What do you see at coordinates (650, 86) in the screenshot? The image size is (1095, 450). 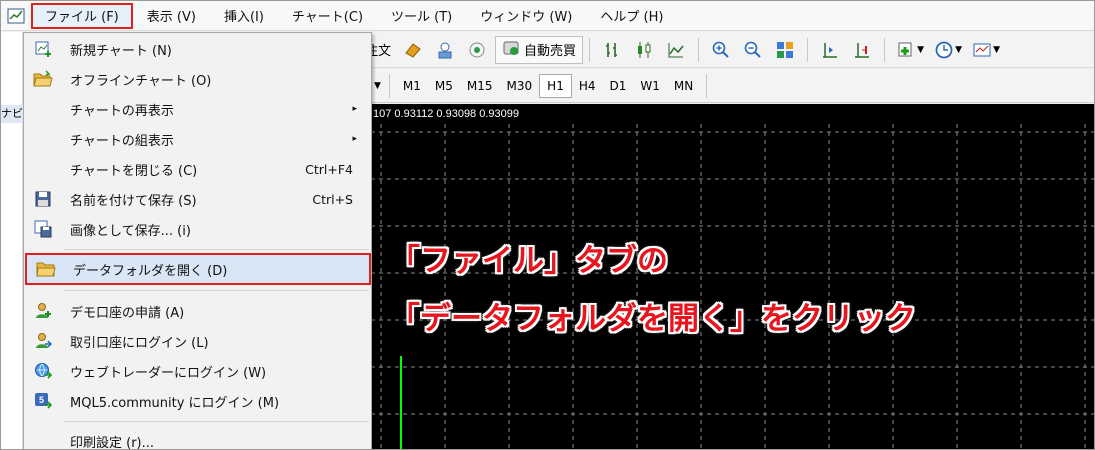 I see `timeframe-w1: W1` at bounding box center [650, 86].